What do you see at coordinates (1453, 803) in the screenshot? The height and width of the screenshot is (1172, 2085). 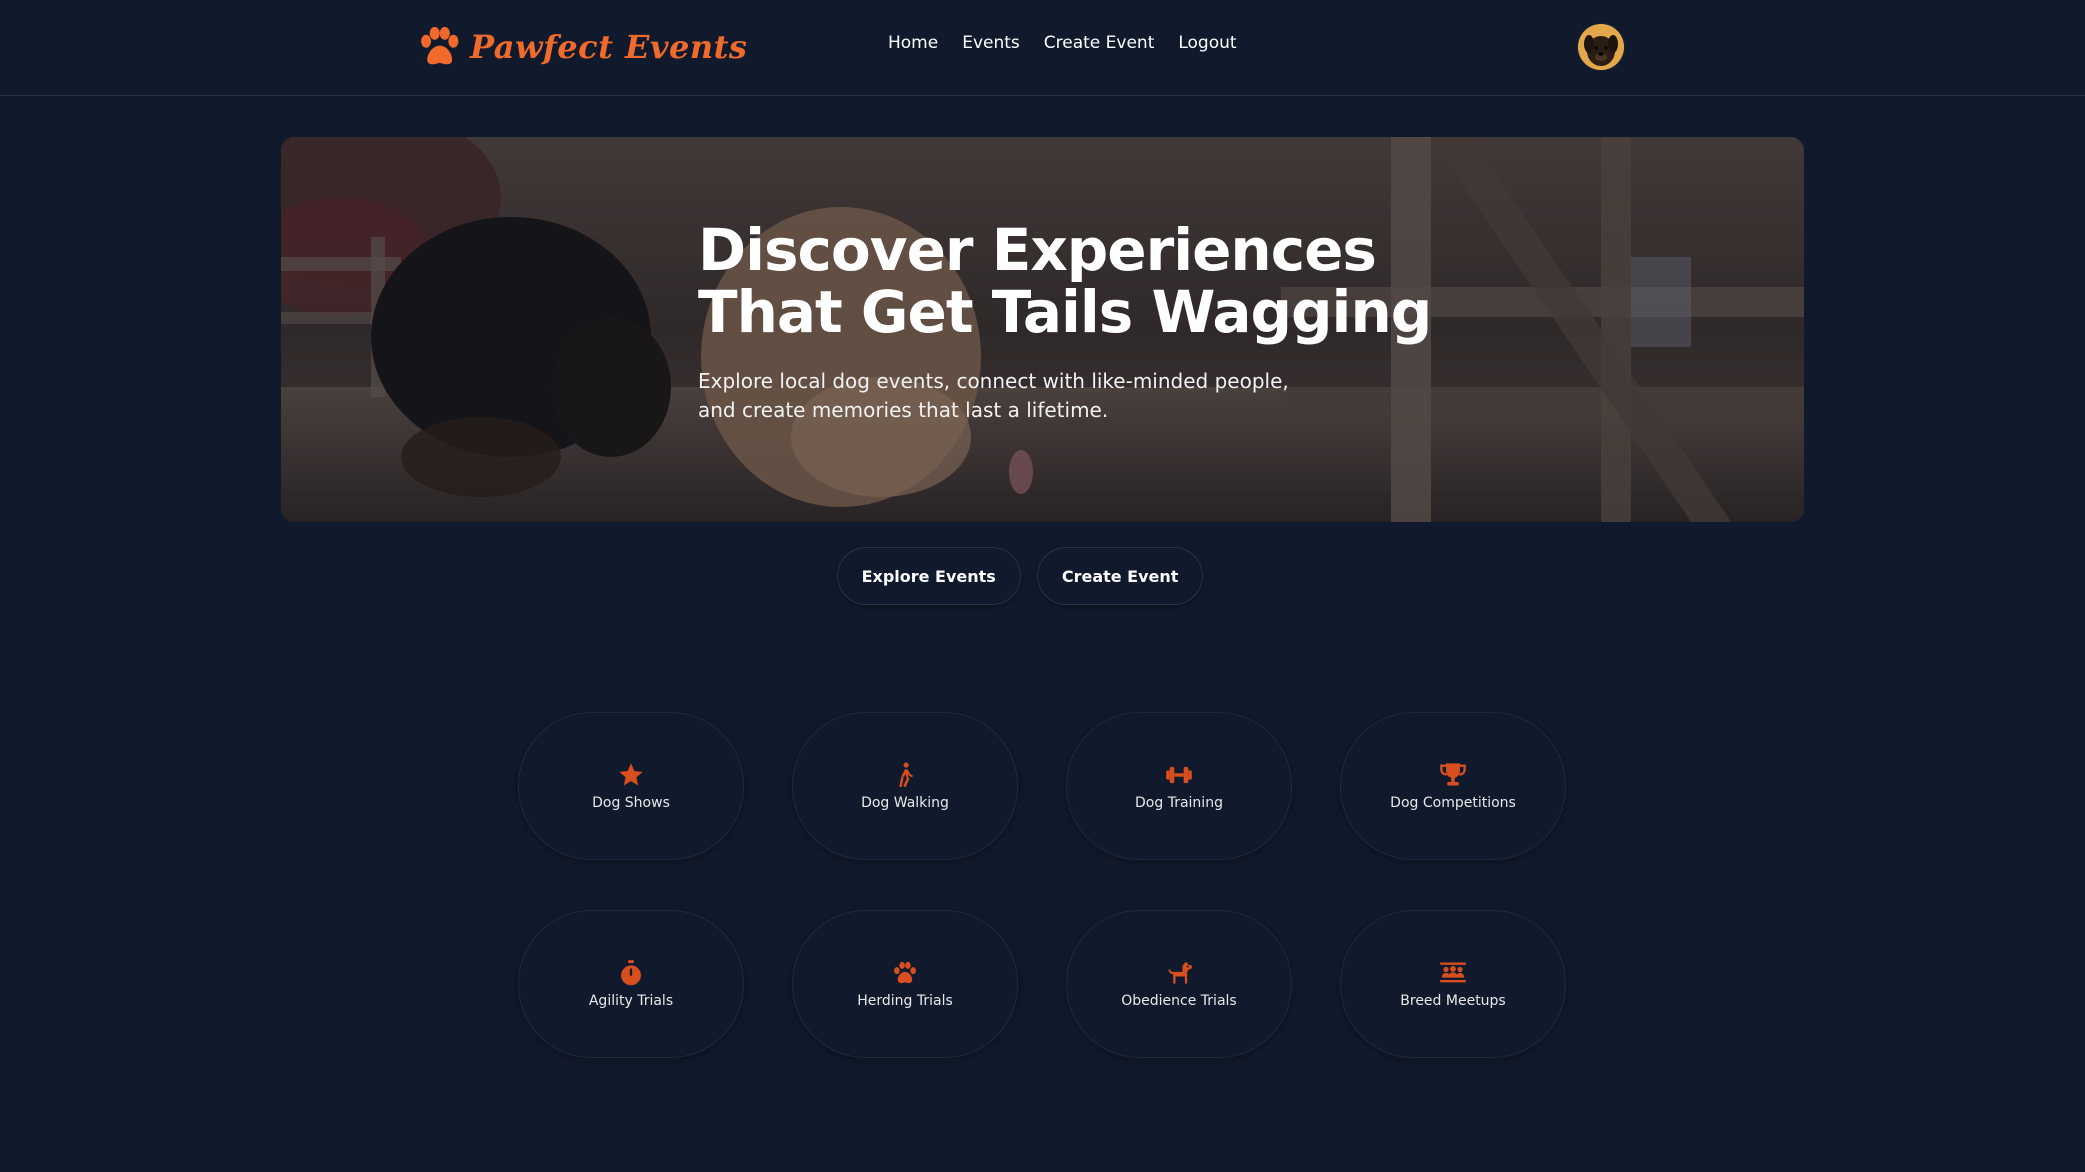 I see `category-label: Dog Competitions` at bounding box center [1453, 803].